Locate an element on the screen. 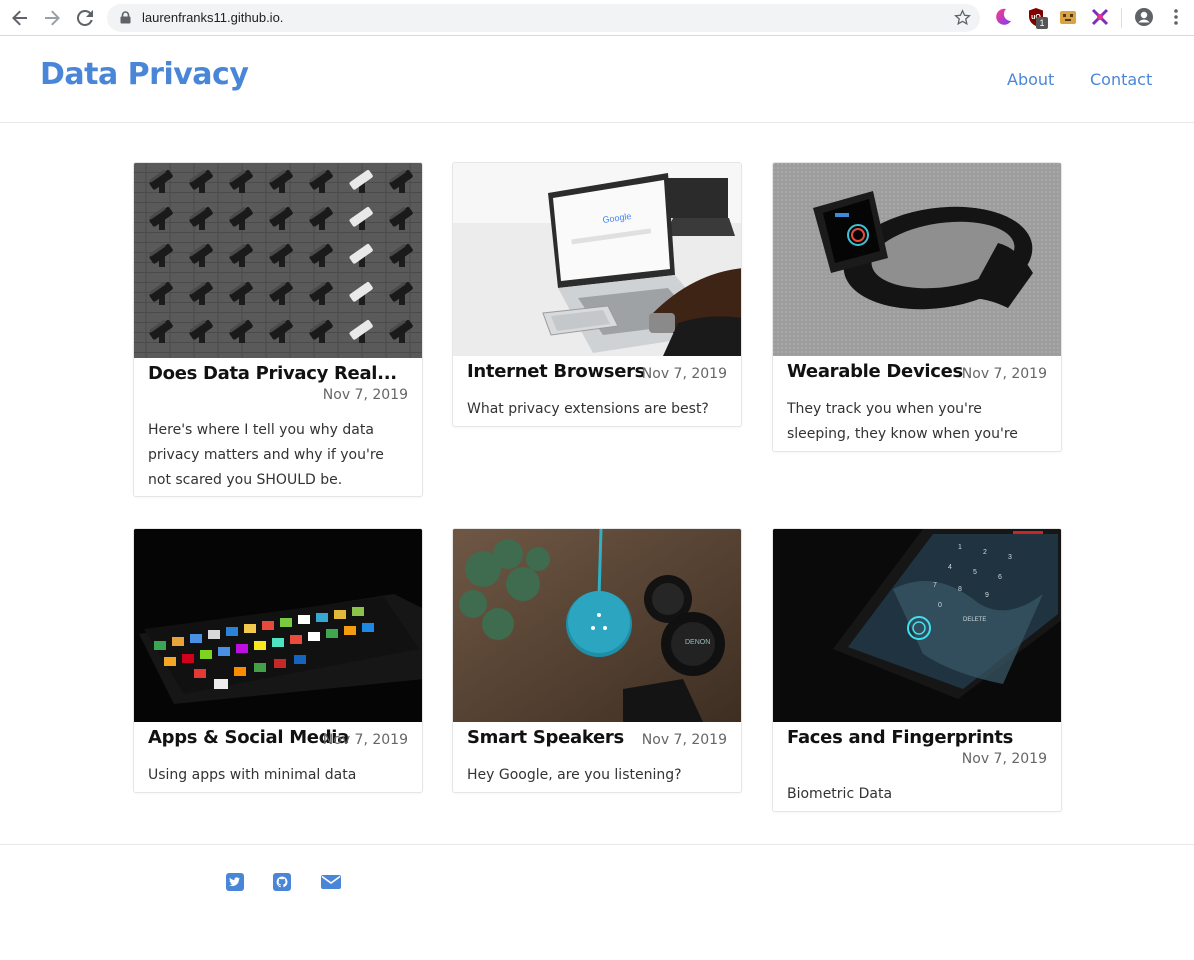  fingerprint-phone-illustration: 1 2 3 4 5 6 7 8 9 0 DELETE is located at coordinates (917, 625).